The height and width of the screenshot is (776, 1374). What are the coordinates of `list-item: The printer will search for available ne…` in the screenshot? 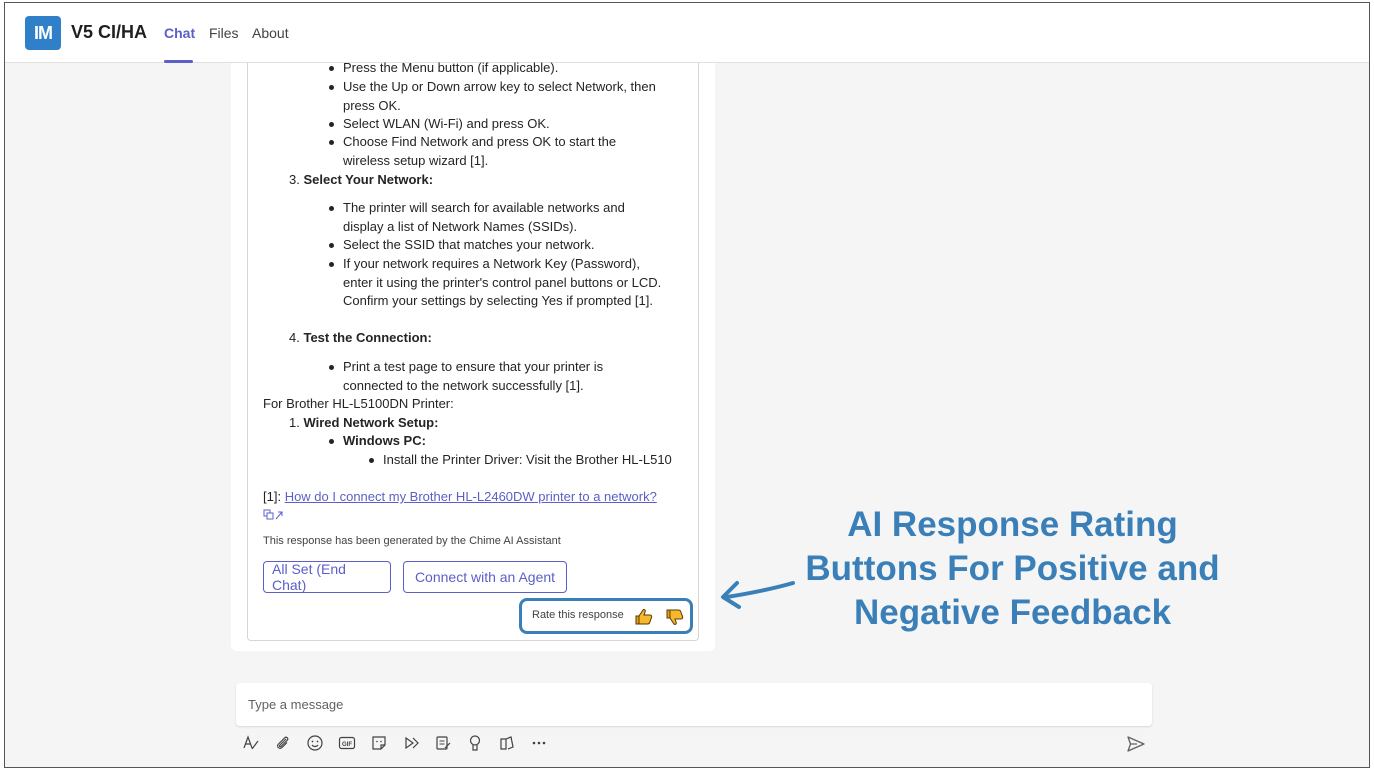 It's located at (496, 217).